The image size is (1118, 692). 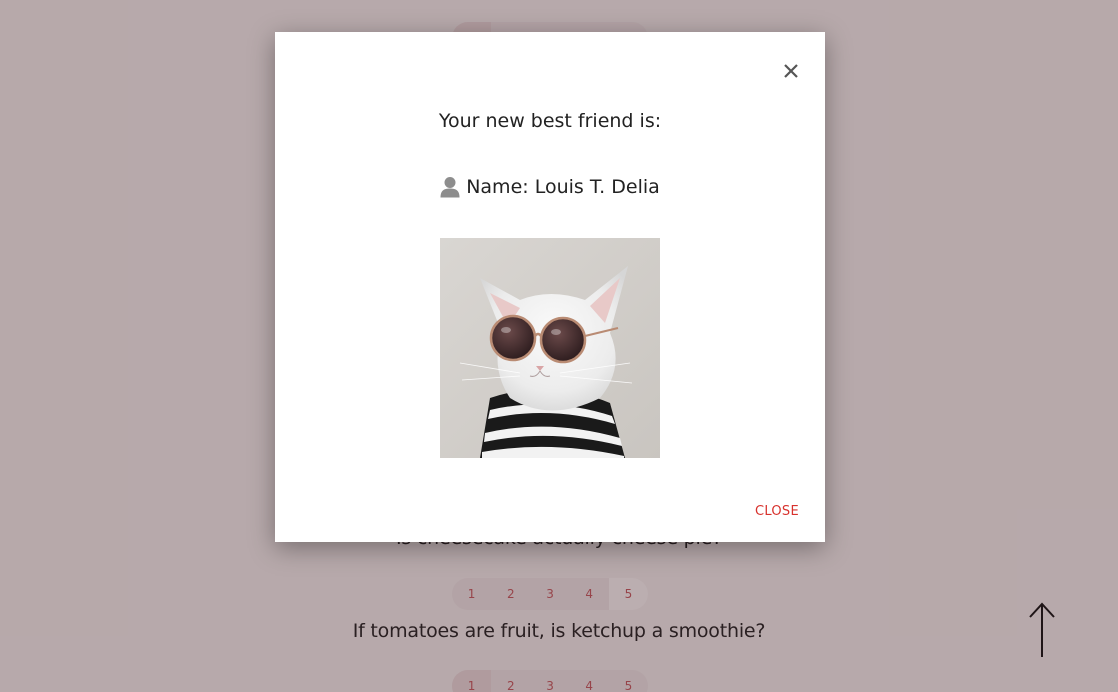 I want to click on friend-photo, so click(x=550, y=348).